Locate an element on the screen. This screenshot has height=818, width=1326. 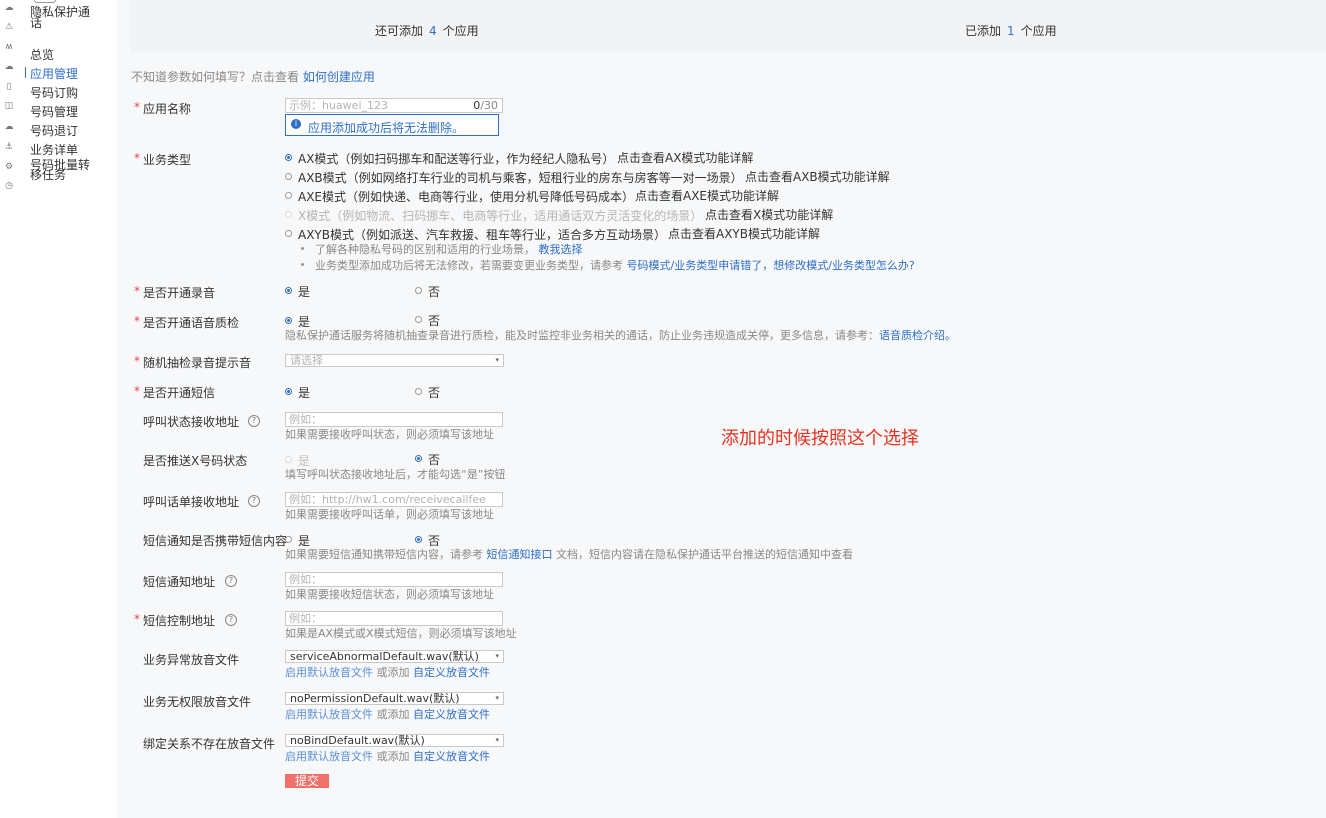
record-no-radio is located at coordinates (418, 290).